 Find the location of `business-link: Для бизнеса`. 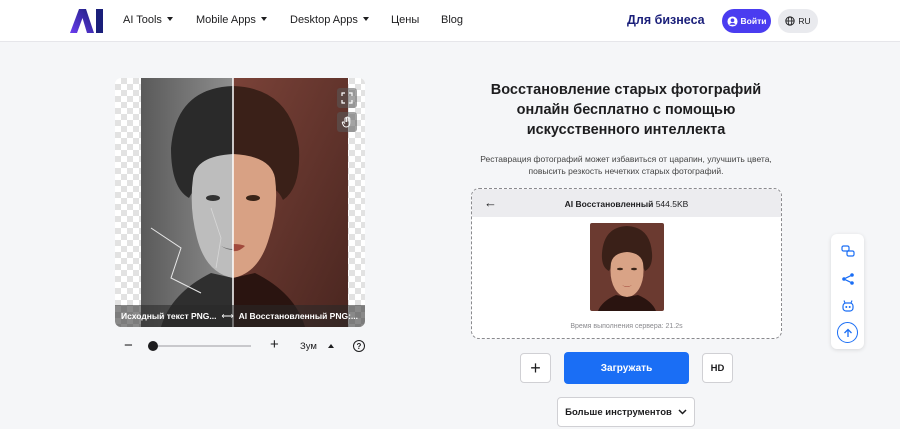

business-link: Для бизнеса is located at coordinates (666, 20).